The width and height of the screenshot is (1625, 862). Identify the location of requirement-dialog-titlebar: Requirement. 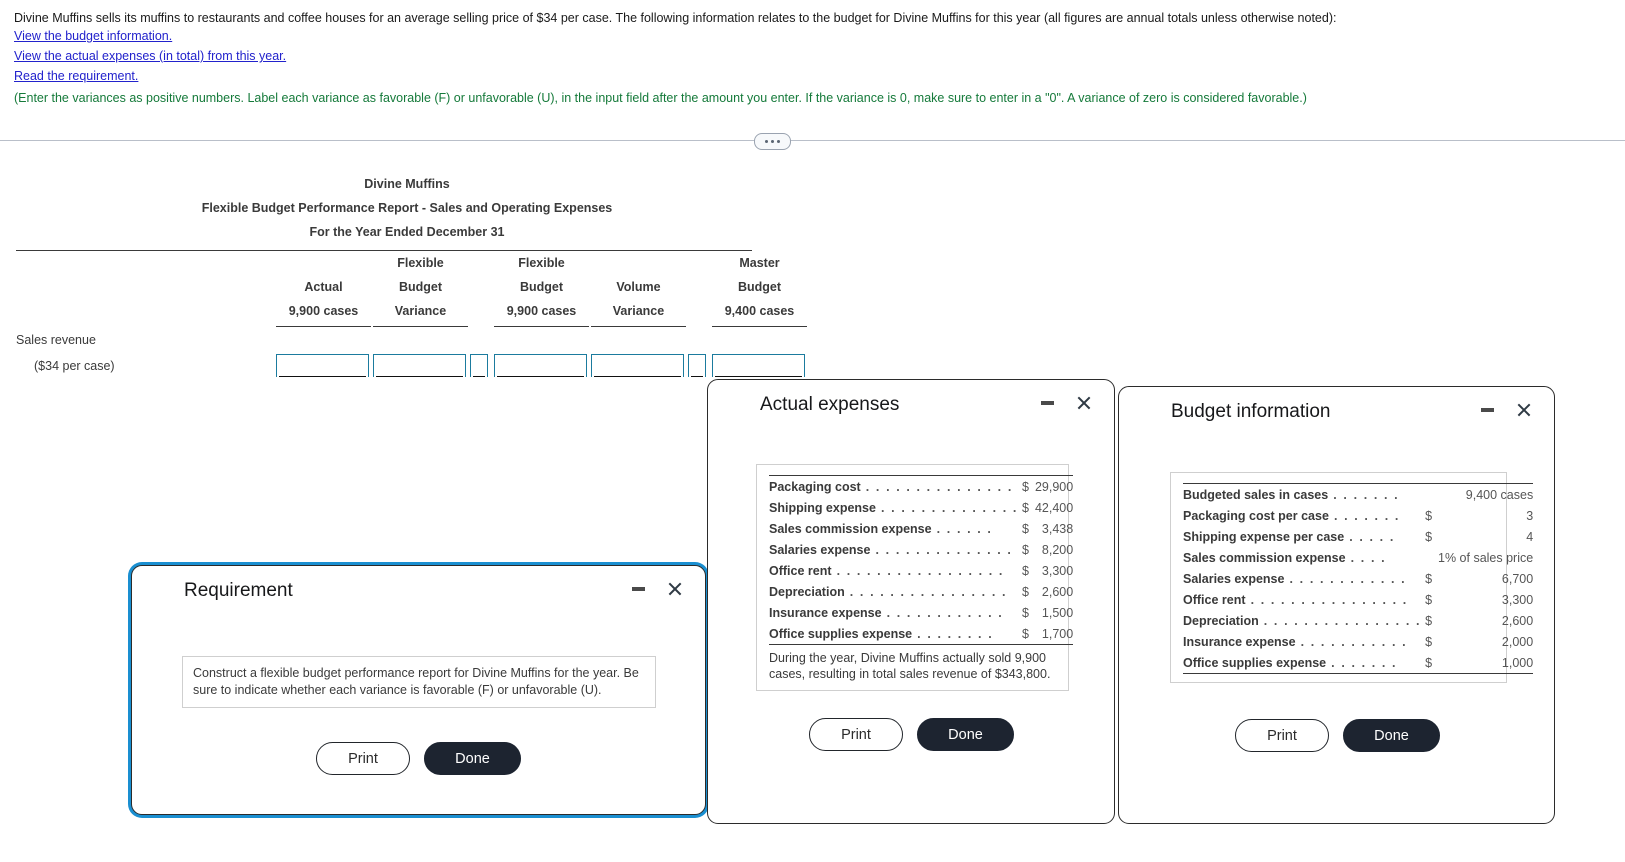
(418, 589).